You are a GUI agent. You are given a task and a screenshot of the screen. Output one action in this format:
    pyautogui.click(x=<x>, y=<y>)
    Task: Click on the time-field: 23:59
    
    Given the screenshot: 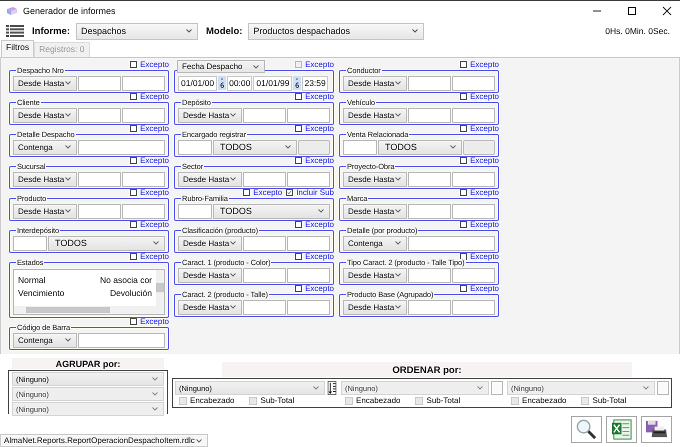 What is the action you would take?
    pyautogui.click(x=315, y=83)
    